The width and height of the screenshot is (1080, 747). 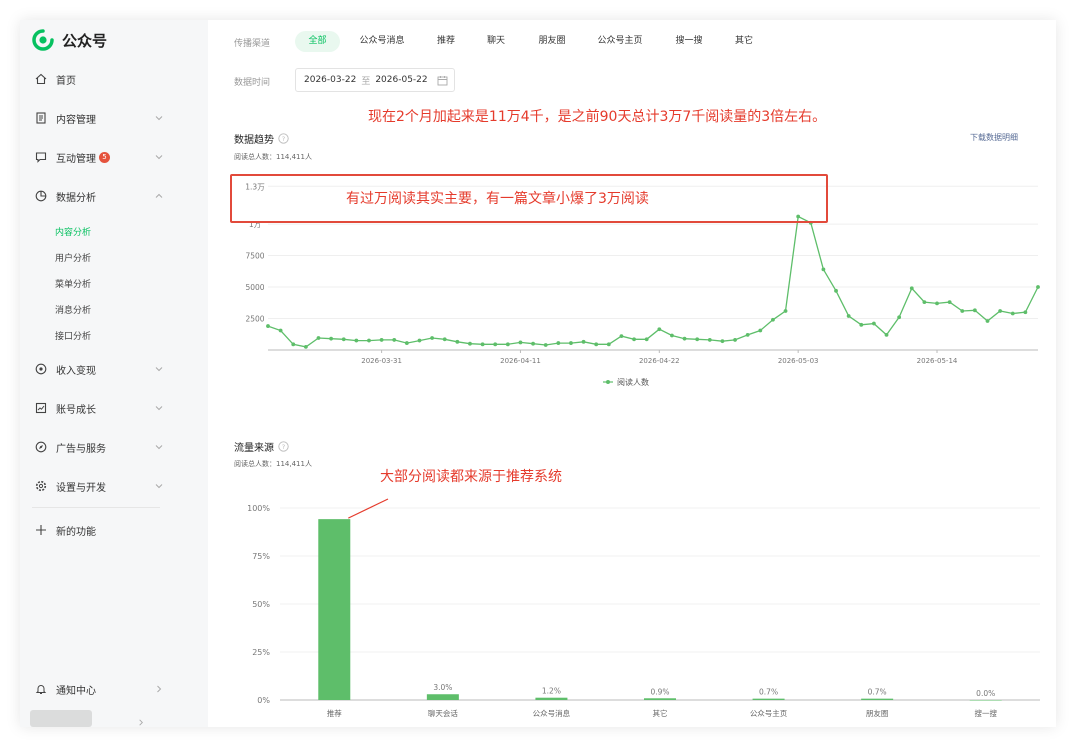 I want to click on download-data-link: 下载数据明细, so click(x=994, y=137).